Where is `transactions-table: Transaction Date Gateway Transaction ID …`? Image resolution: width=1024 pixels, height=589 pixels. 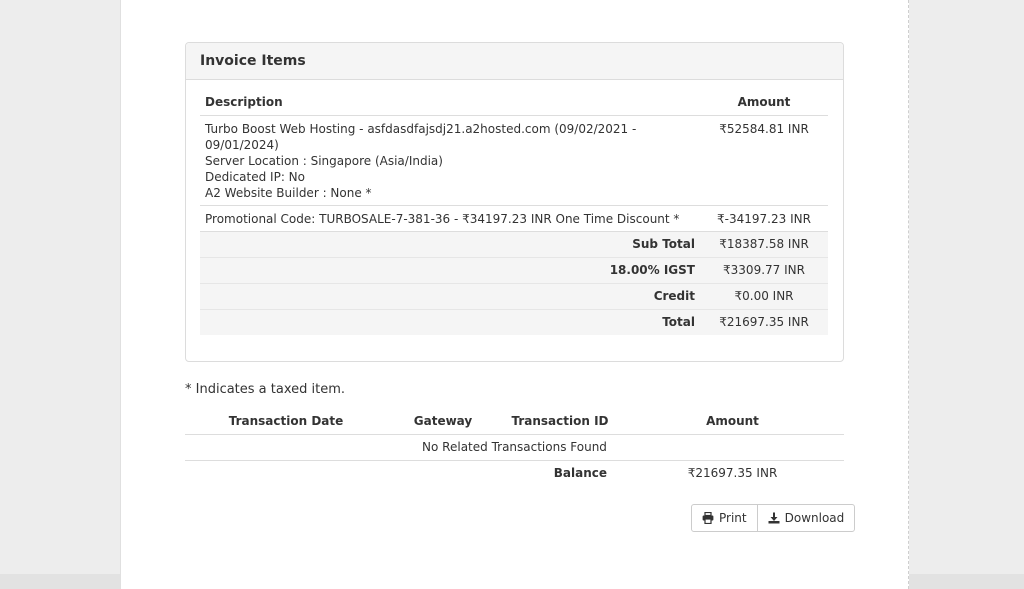
transactions-table: Transaction Date Gateway Transaction ID … is located at coordinates (514, 447).